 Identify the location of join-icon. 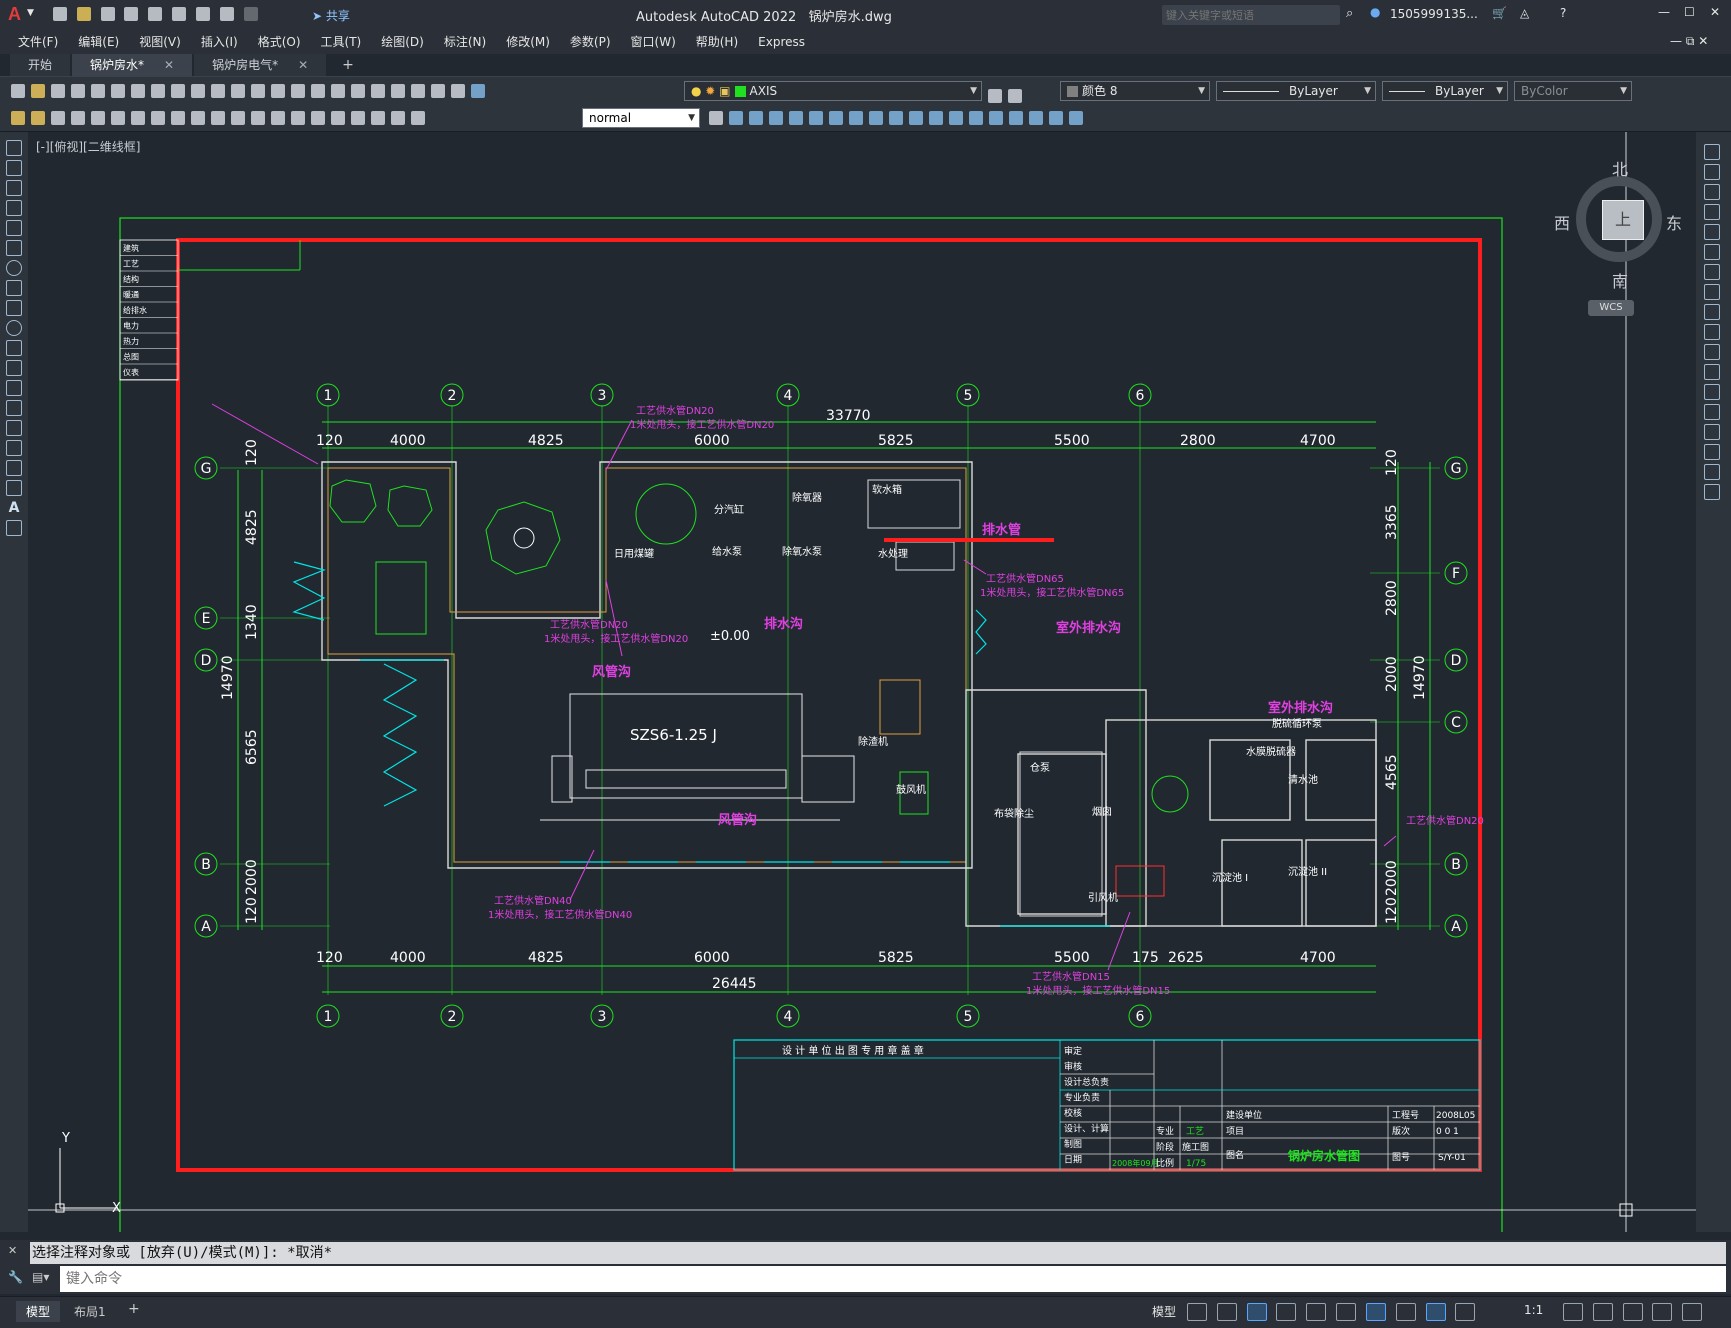
(1712, 412).